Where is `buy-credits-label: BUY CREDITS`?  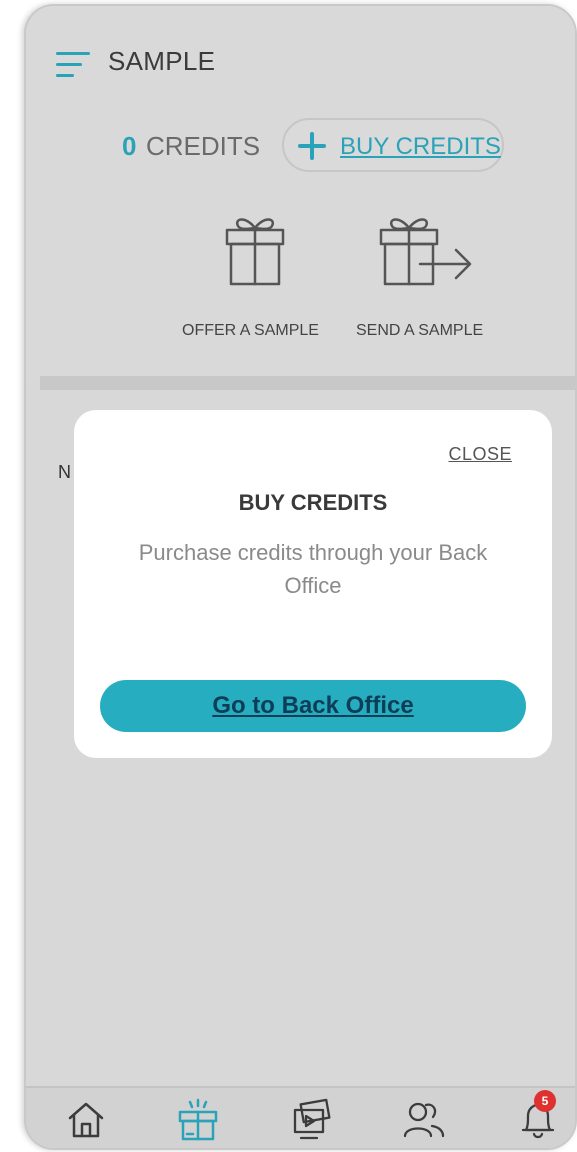
buy-credits-label: BUY CREDITS is located at coordinates (420, 146).